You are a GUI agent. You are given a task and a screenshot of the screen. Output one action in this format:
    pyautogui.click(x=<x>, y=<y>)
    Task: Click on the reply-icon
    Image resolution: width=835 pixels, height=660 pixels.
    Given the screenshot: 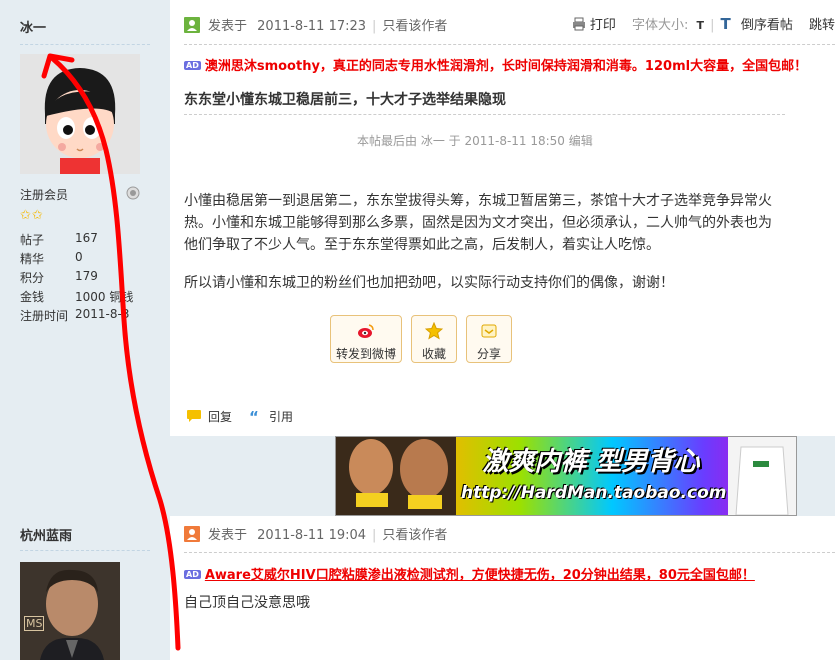 What is the action you would take?
    pyautogui.click(x=194, y=416)
    